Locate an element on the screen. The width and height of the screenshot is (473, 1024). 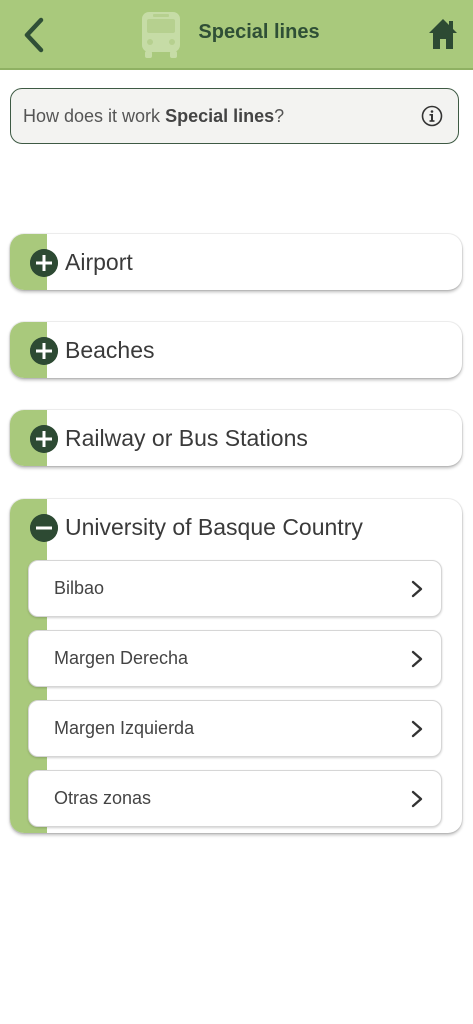
how-it-works-banner: How does it work Special lines? is located at coordinates (234, 116).